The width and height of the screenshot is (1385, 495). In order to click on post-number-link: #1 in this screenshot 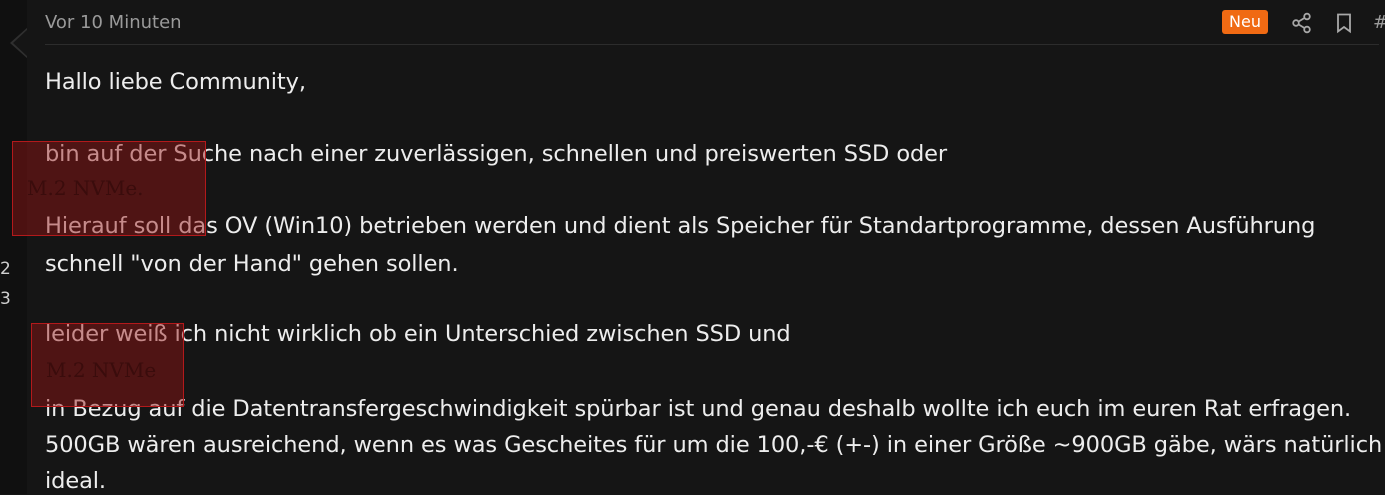, I will do `click(1379, 22)`.